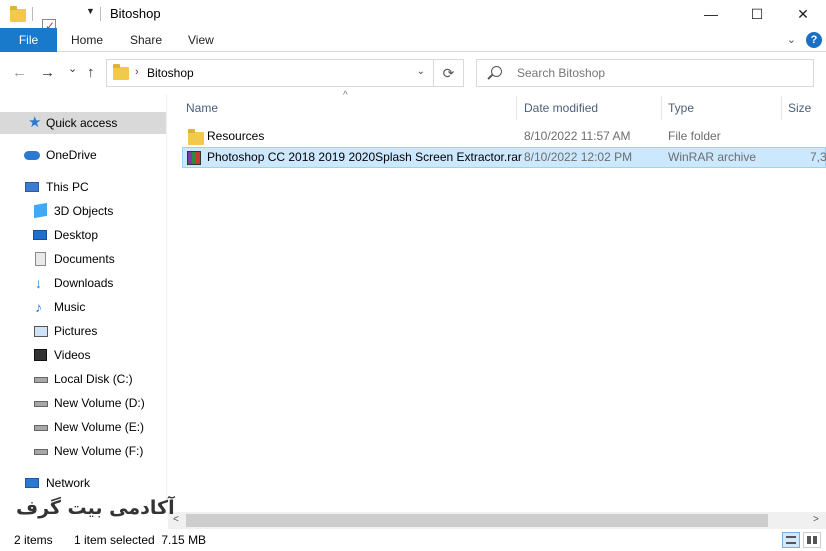 The width and height of the screenshot is (826, 551). What do you see at coordinates (71, 155) in the screenshot?
I see `sidebar-item-label: OneDrive` at bounding box center [71, 155].